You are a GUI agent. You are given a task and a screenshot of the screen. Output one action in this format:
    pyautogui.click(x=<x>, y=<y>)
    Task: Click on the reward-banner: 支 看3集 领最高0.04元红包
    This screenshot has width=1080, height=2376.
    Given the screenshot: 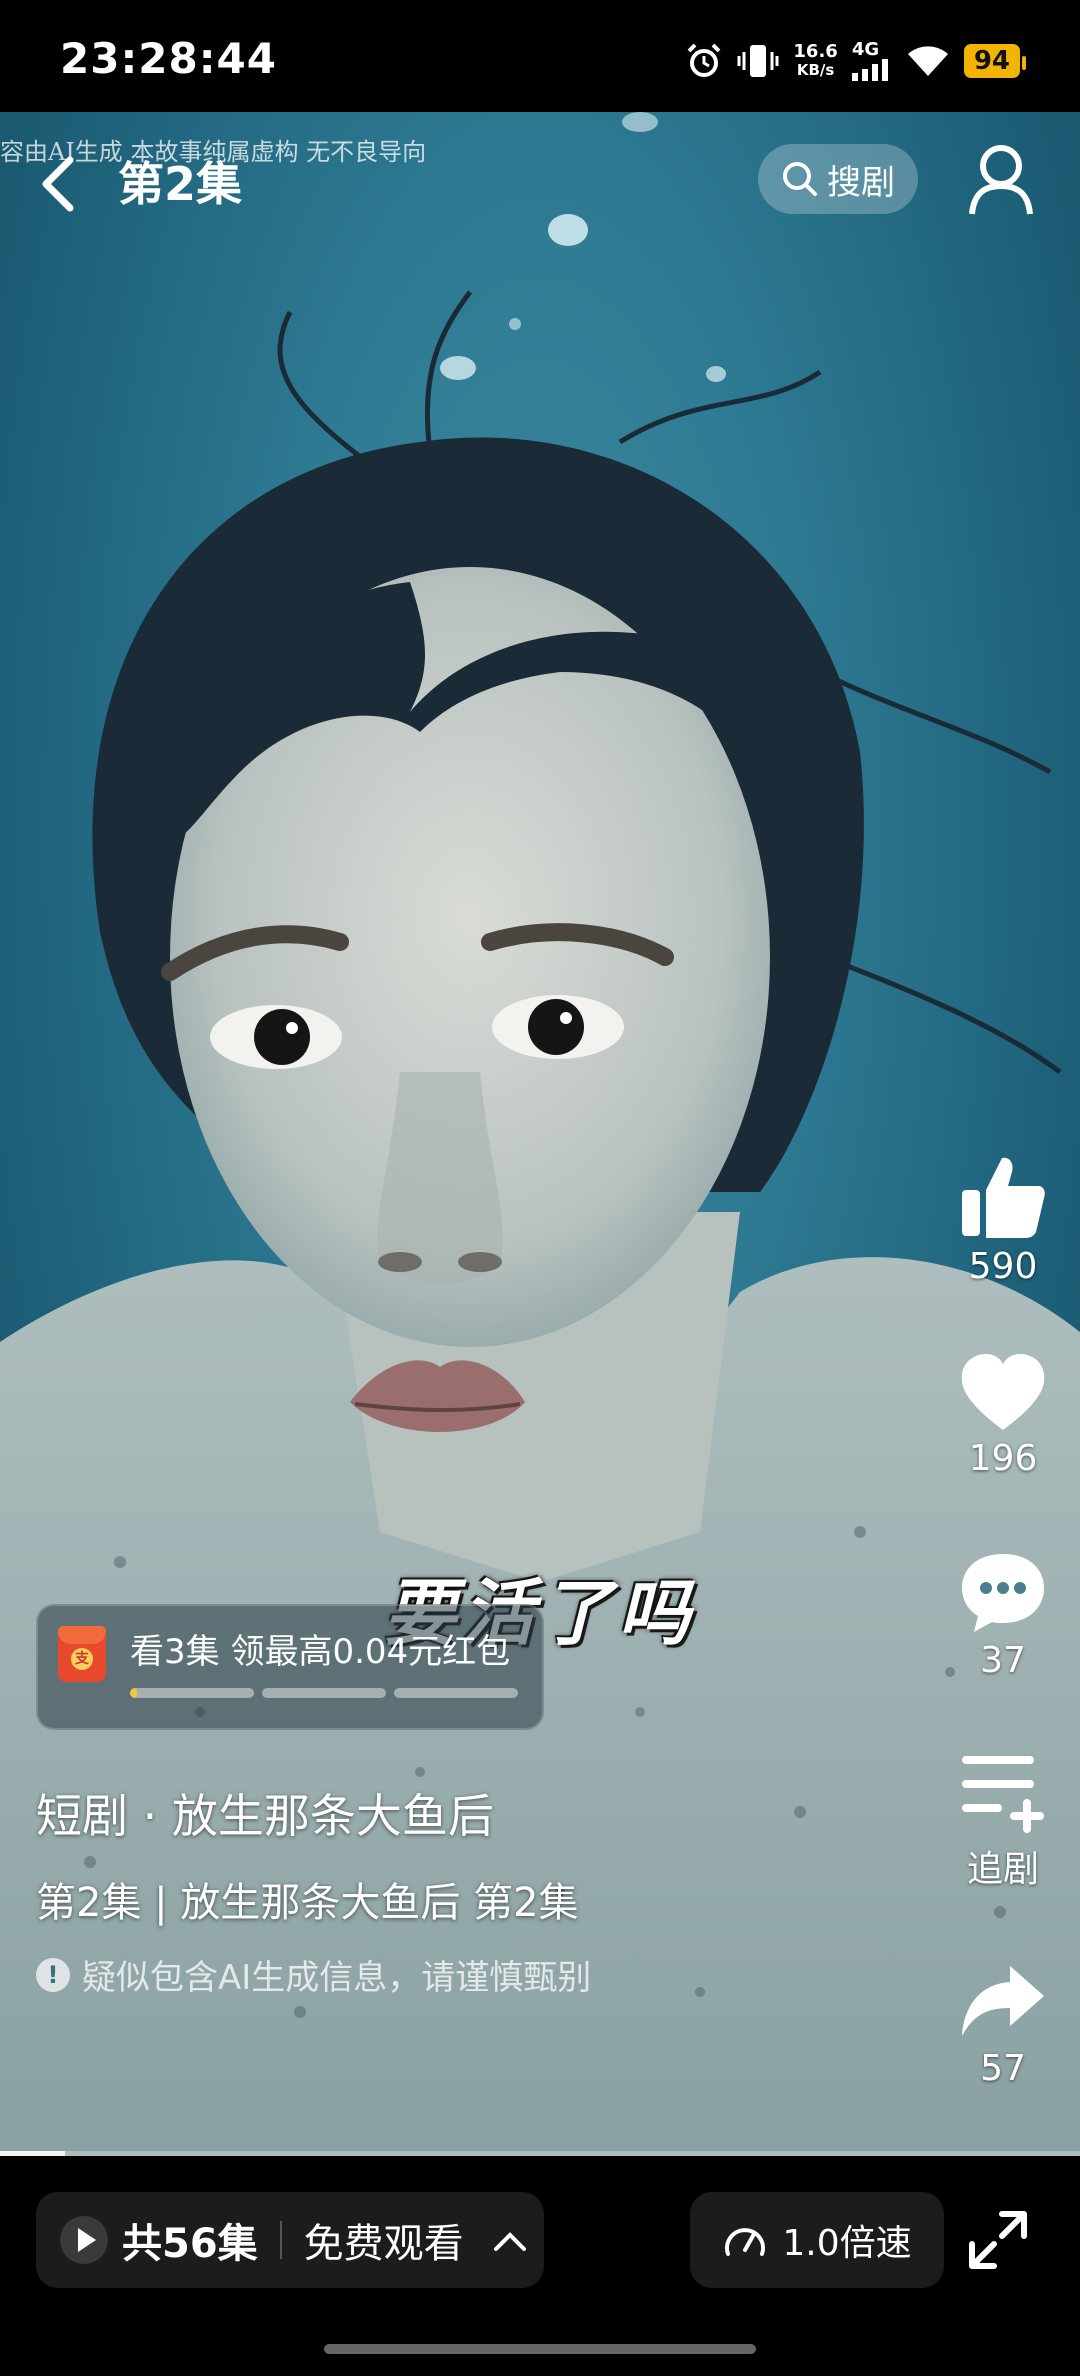 What is the action you would take?
    pyautogui.click(x=290, y=1667)
    